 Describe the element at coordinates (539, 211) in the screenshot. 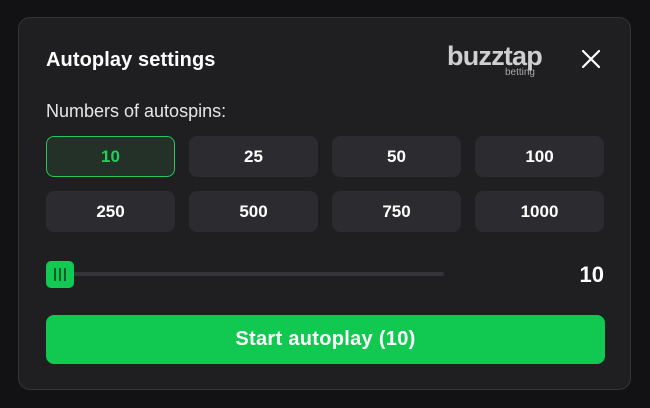

I see `autospins-option-1000: 1000` at that location.